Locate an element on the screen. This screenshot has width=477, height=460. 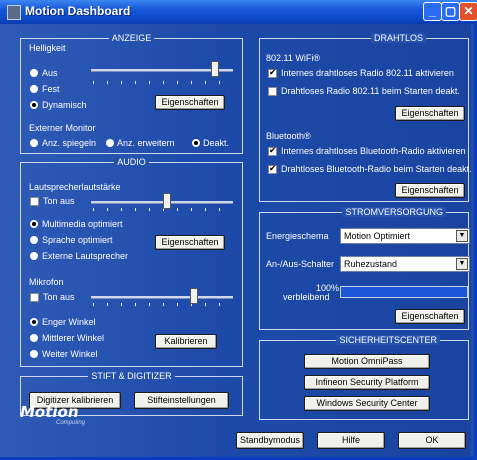
anzeige-eigenschaften-button: Eigenschaften is located at coordinates (190, 102).